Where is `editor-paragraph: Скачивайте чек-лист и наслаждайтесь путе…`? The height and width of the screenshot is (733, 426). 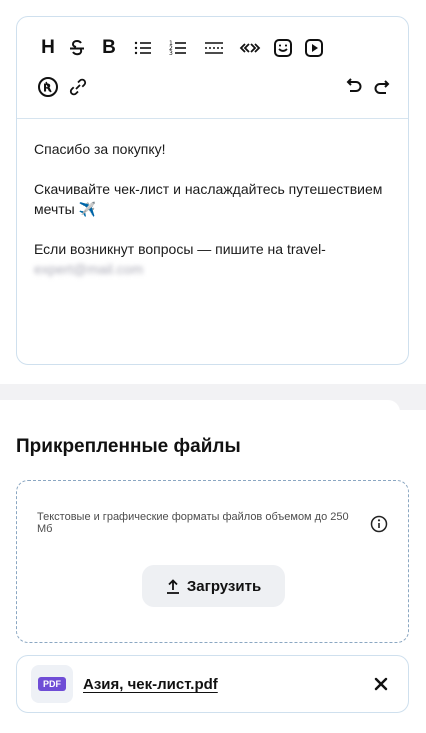 editor-paragraph: Скачивайте чек-лист и наслаждайтесь путе… is located at coordinates (208, 199).